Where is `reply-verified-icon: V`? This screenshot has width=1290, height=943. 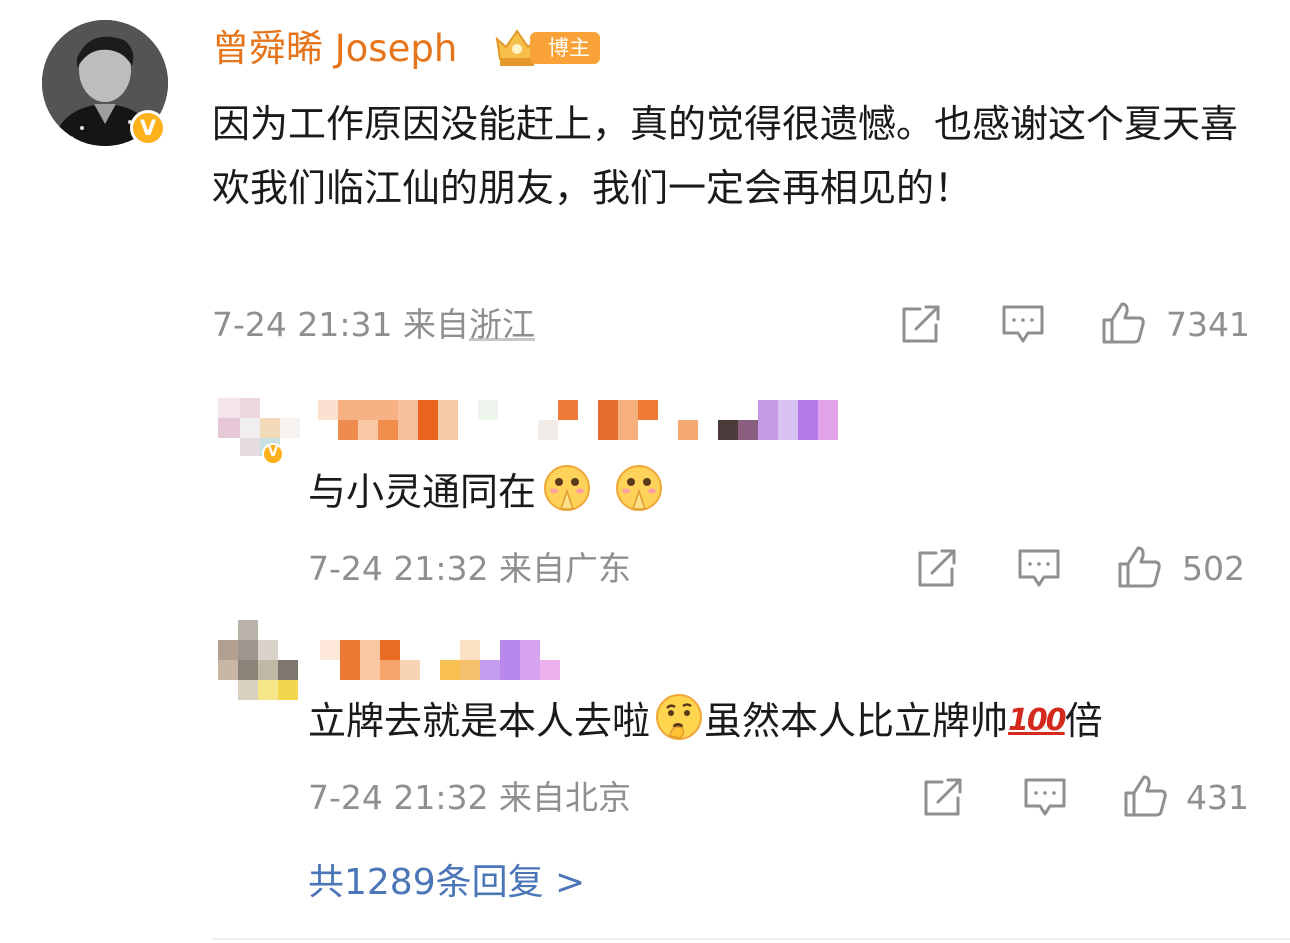
reply-verified-icon: V is located at coordinates (273, 454).